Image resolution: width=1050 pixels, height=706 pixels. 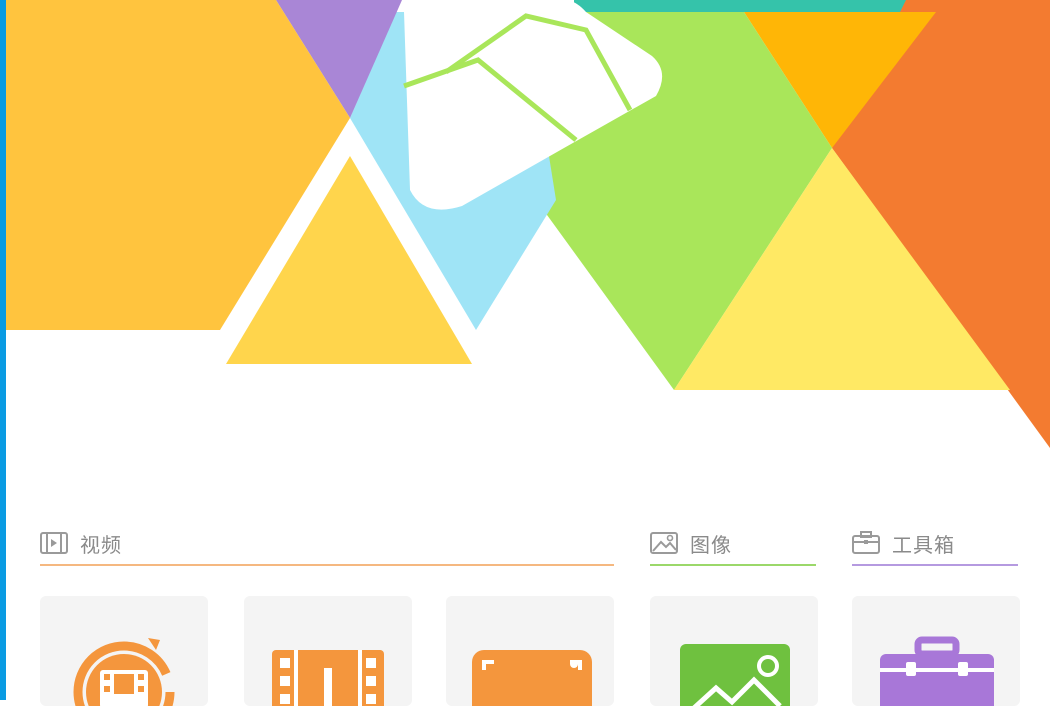 What do you see at coordinates (711, 545) in the screenshot?
I see `section-title-image: 图像` at bounding box center [711, 545].